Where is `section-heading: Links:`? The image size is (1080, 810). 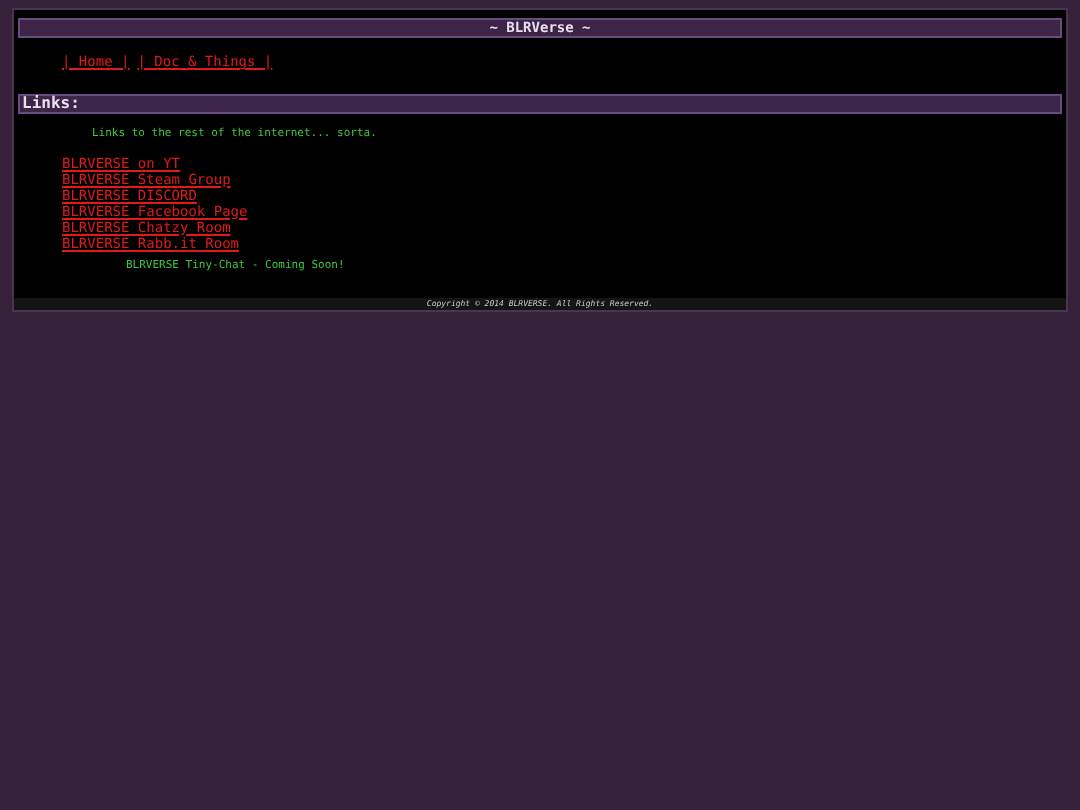 section-heading: Links: is located at coordinates (51, 104).